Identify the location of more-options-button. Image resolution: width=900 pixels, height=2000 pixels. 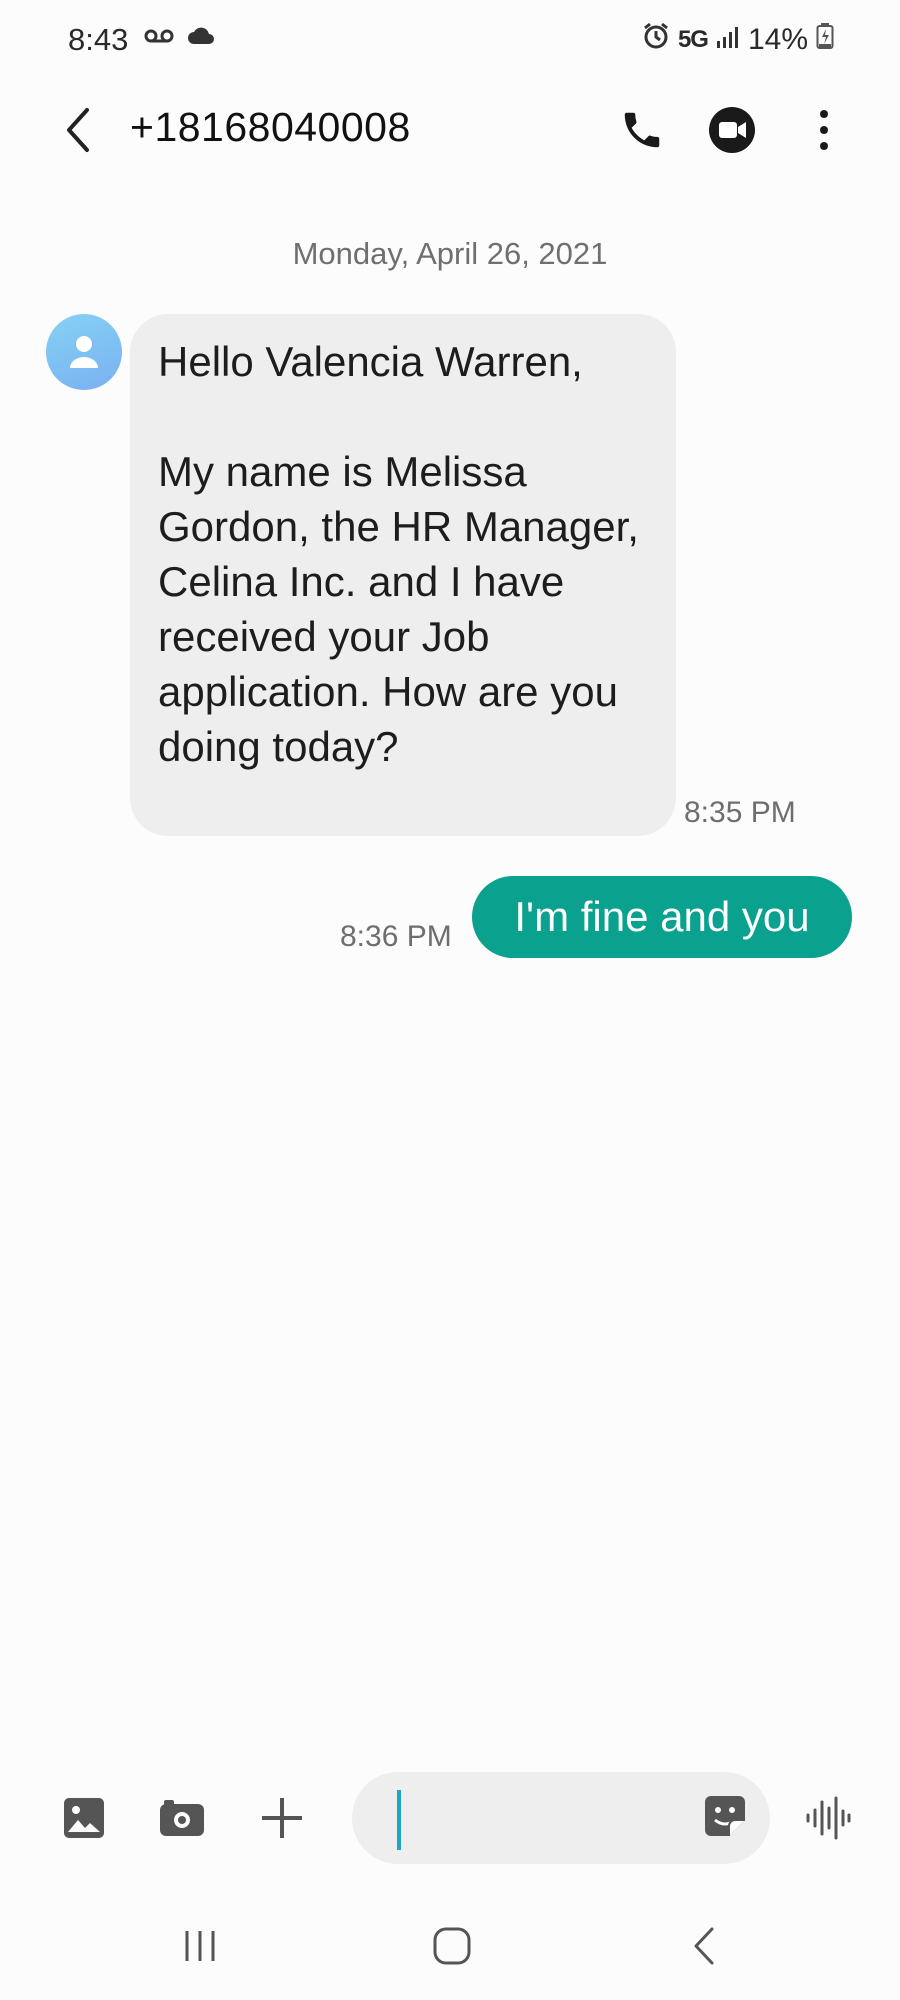
(824, 130).